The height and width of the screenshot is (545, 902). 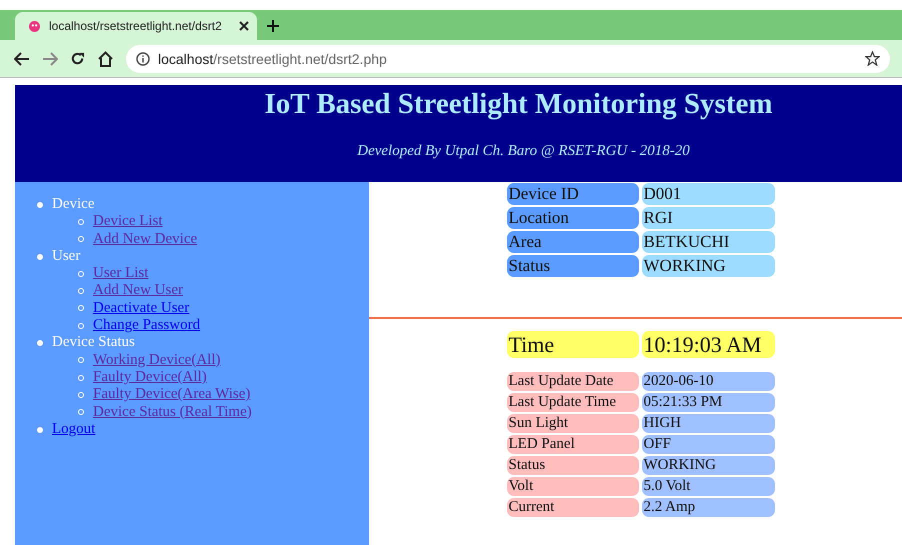 What do you see at coordinates (572, 486) in the screenshot?
I see `reading-label: Volt` at bounding box center [572, 486].